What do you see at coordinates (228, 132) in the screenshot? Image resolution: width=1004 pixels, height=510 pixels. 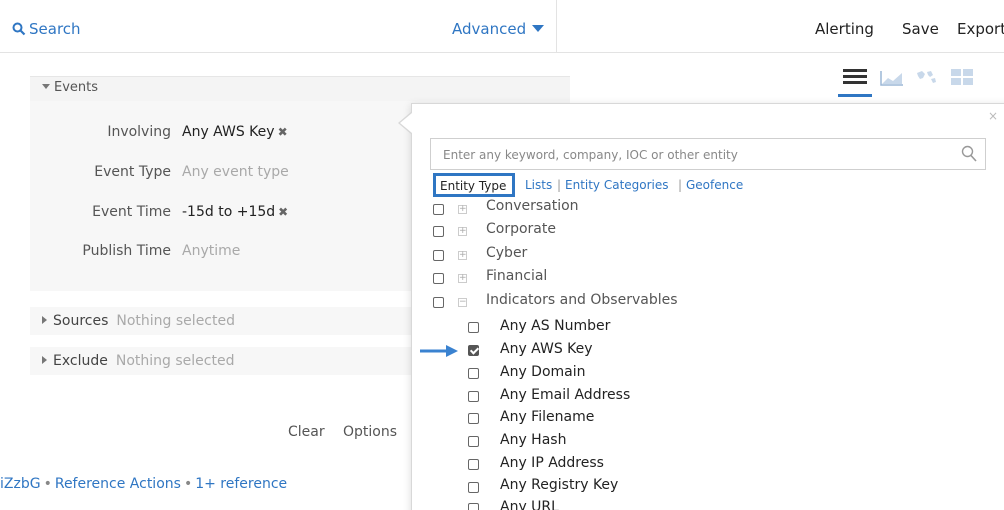 I see `involving-value-text: Any AWS Key` at bounding box center [228, 132].